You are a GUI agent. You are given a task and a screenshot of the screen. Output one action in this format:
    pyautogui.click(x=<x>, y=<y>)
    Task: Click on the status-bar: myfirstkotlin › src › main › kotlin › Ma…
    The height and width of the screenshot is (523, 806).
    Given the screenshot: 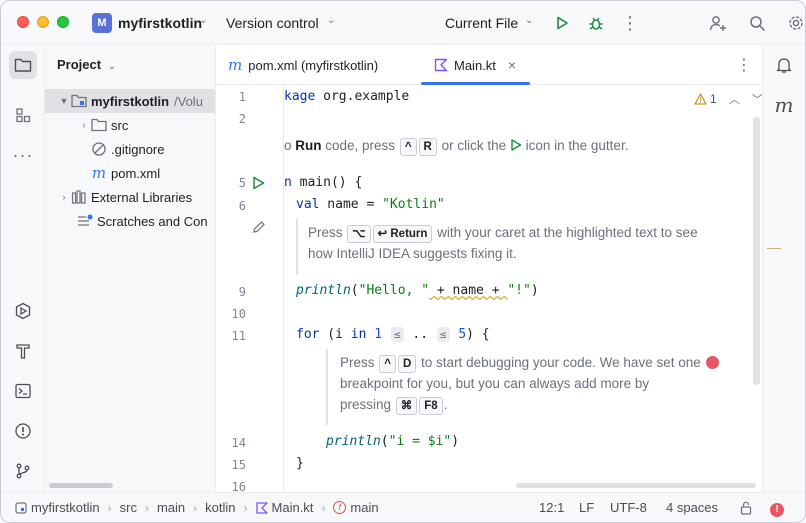 What is the action you would take?
    pyautogui.click(x=403, y=507)
    